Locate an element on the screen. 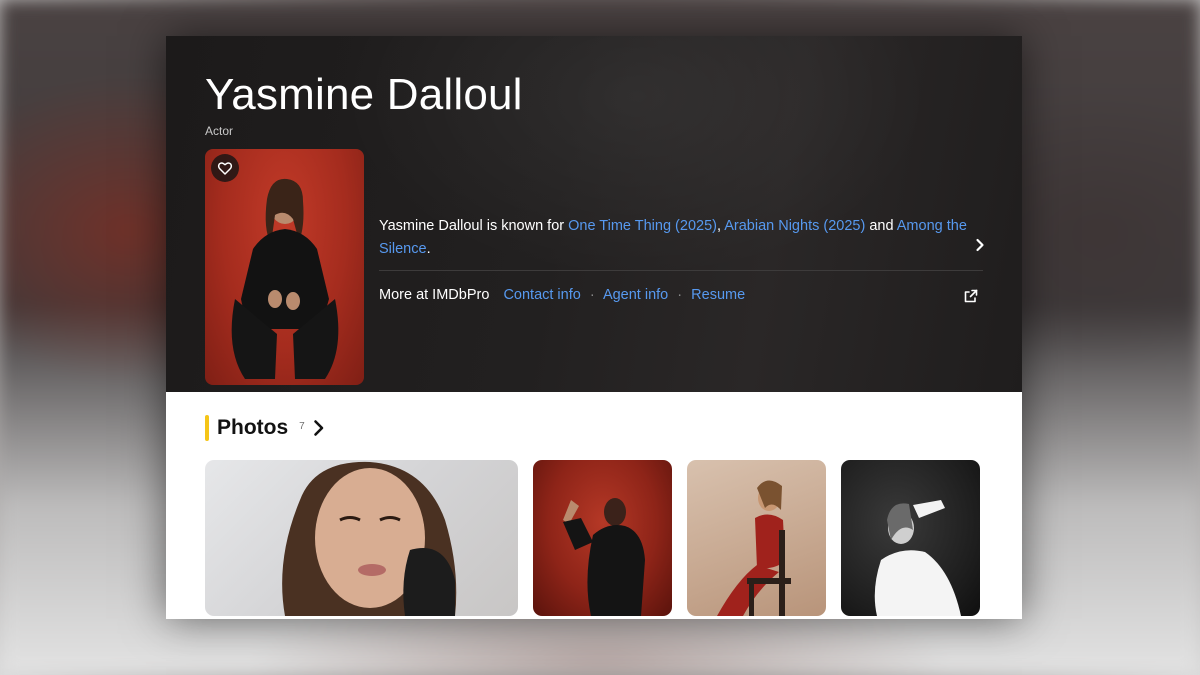 The height and width of the screenshot is (675, 1200). imdbpro-label: More at IMDbPro is located at coordinates (434, 295).